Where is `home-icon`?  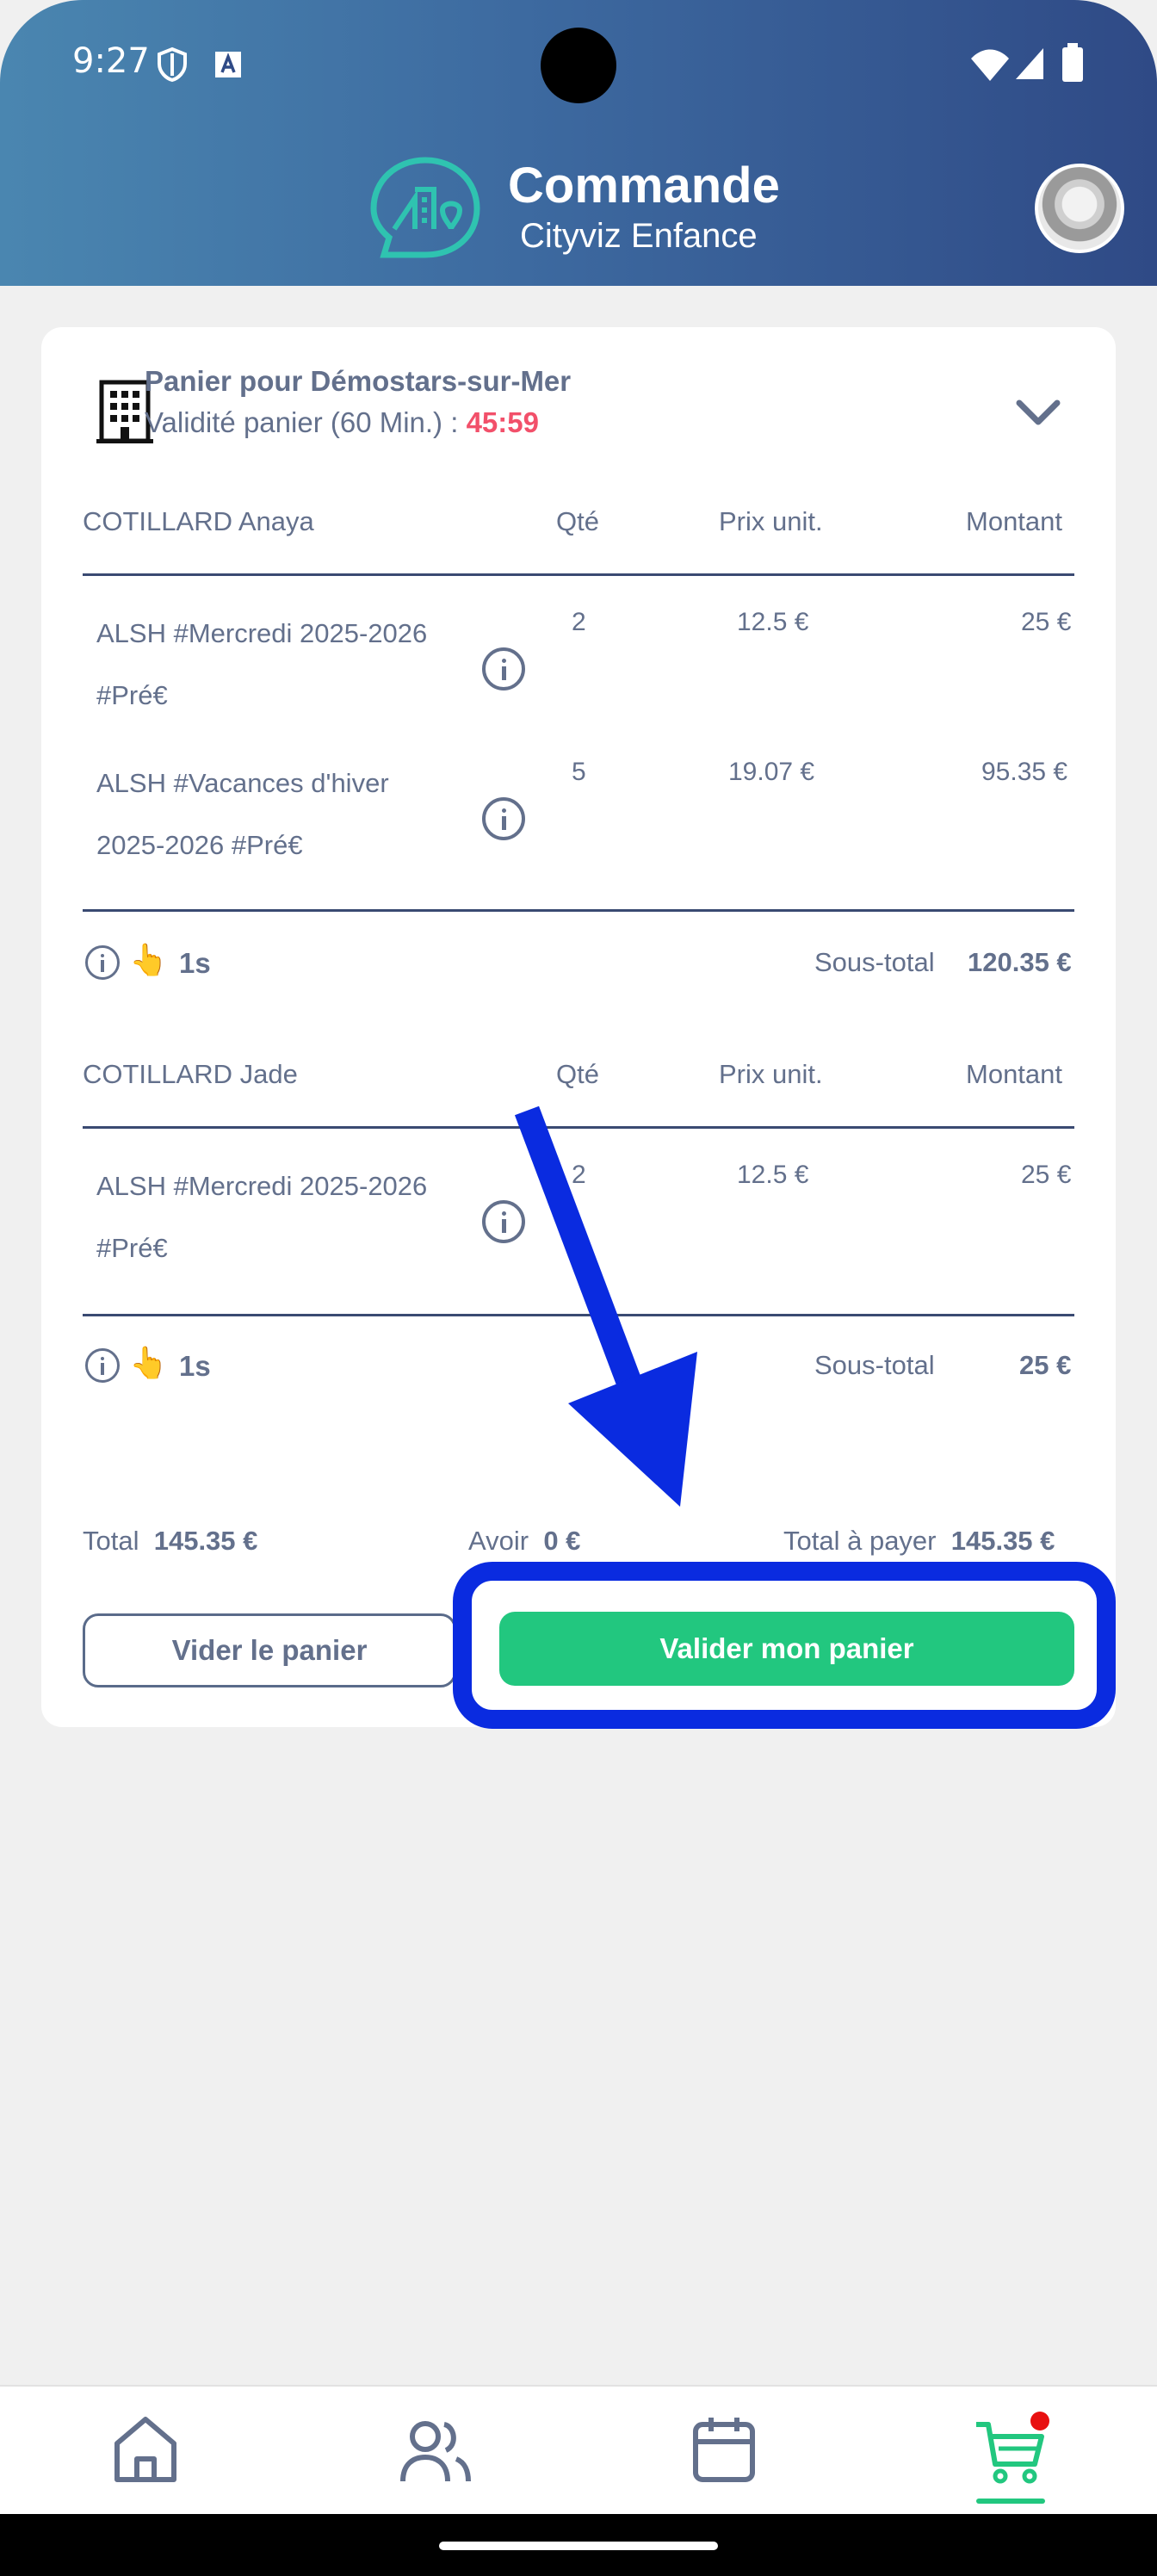 home-icon is located at coordinates (146, 2450).